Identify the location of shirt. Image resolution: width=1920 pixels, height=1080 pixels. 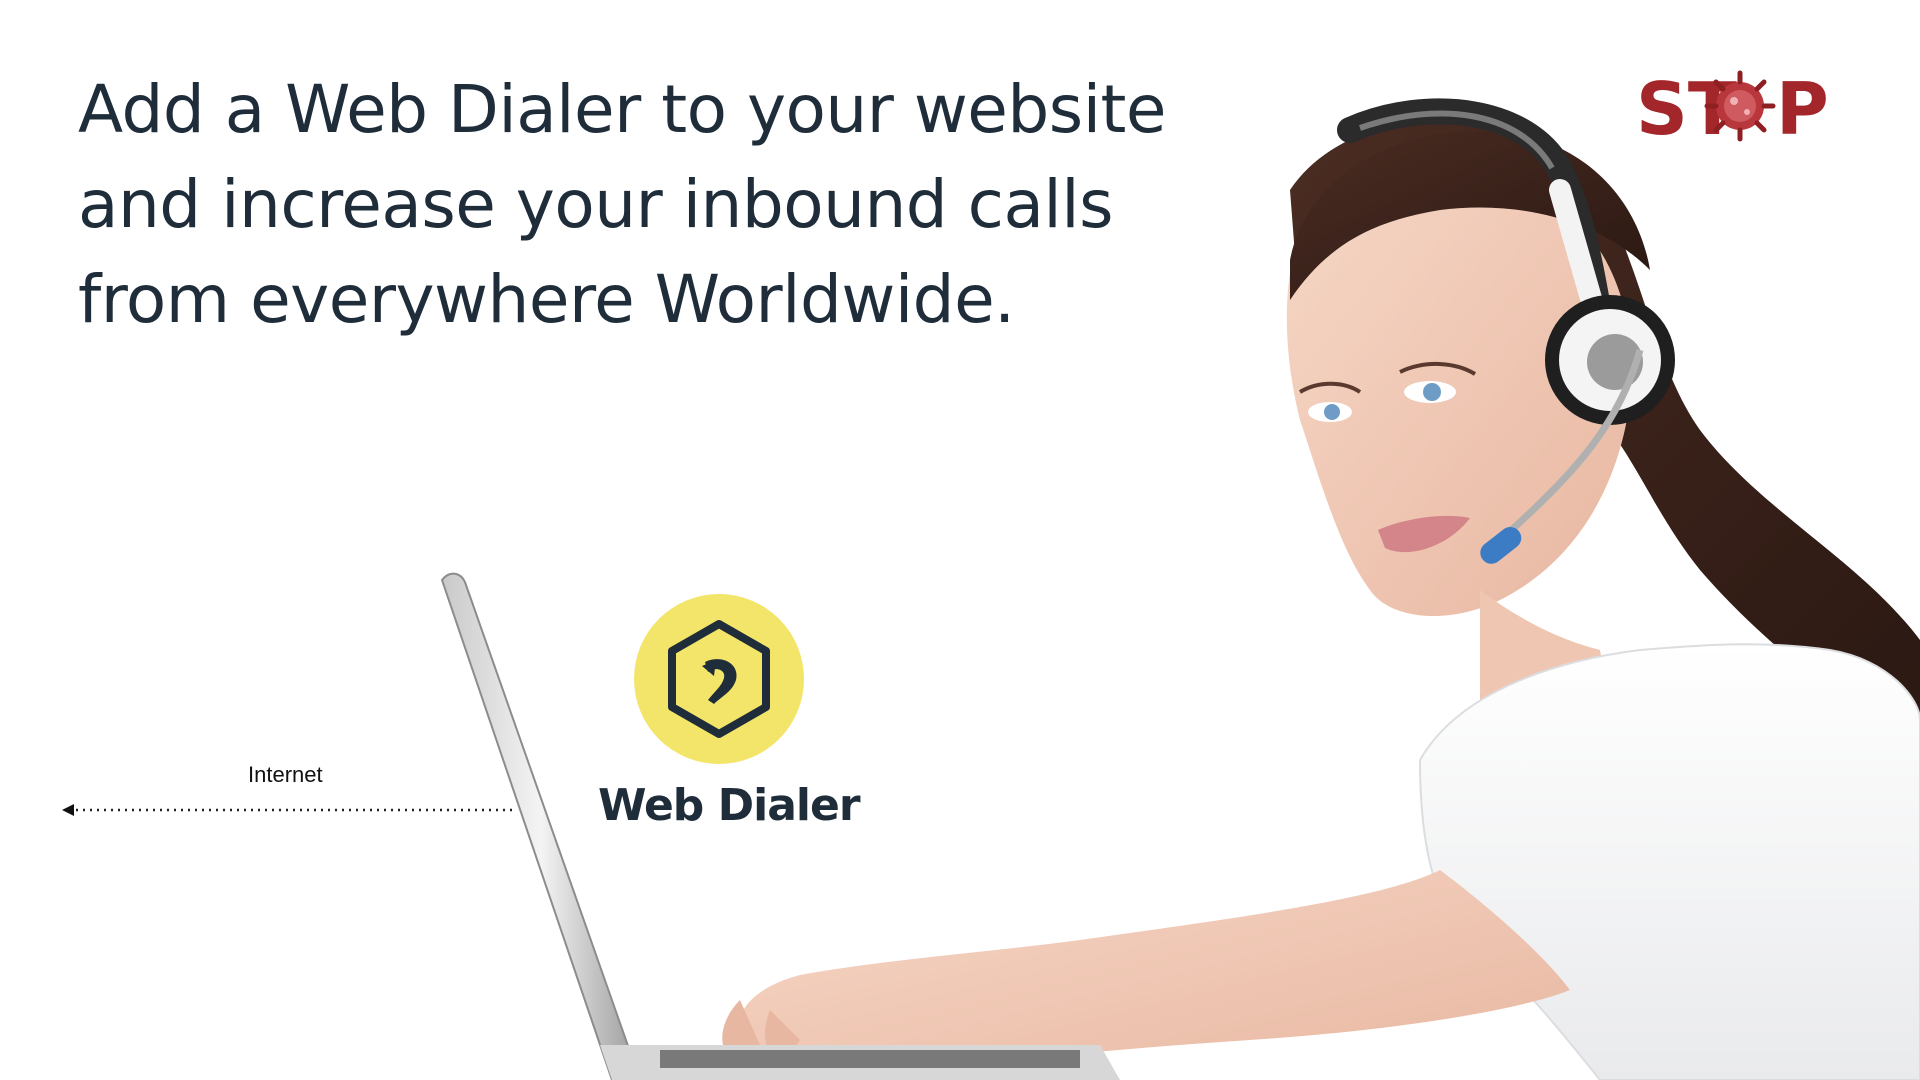
(1669, 861).